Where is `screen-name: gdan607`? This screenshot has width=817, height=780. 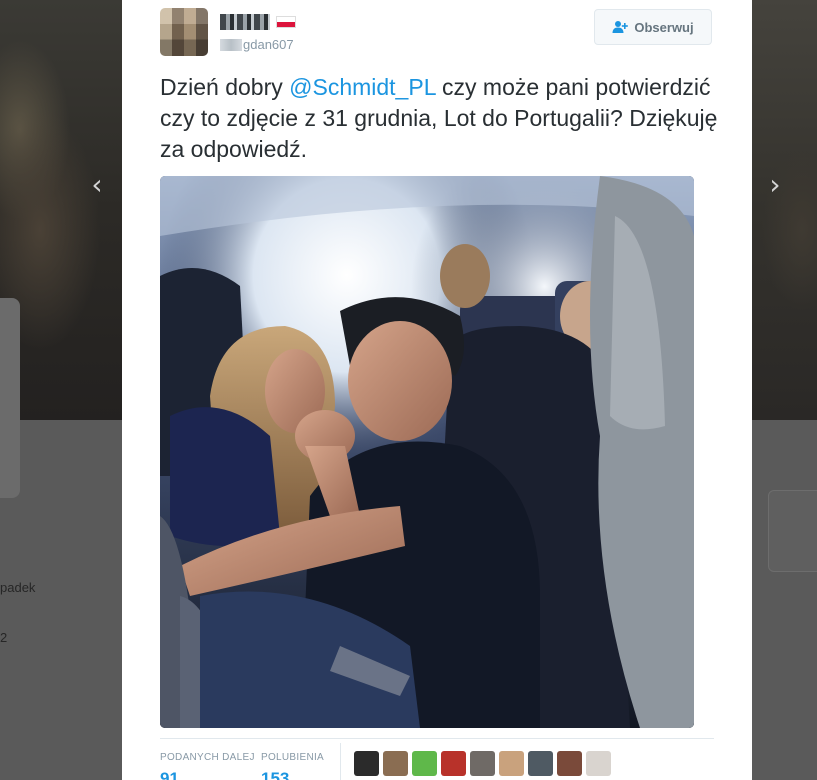 screen-name: gdan607 is located at coordinates (257, 44).